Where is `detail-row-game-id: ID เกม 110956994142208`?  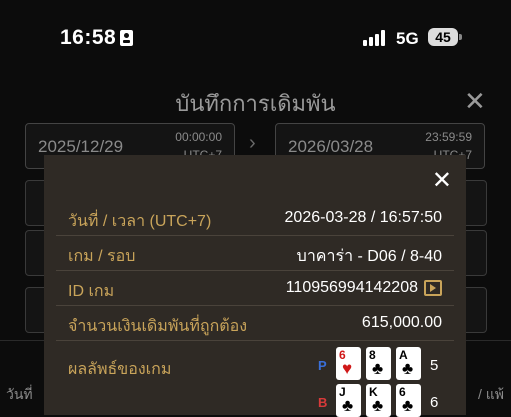 detail-row-game-id: ID เกม 110956994142208 is located at coordinates (255, 288).